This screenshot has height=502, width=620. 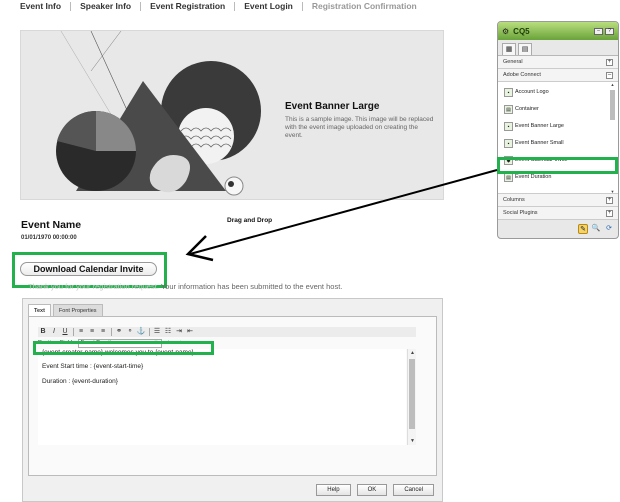 What do you see at coordinates (558, 48) in the screenshot?
I see `sidekick-tabs: ▦ ▤` at bounding box center [558, 48].